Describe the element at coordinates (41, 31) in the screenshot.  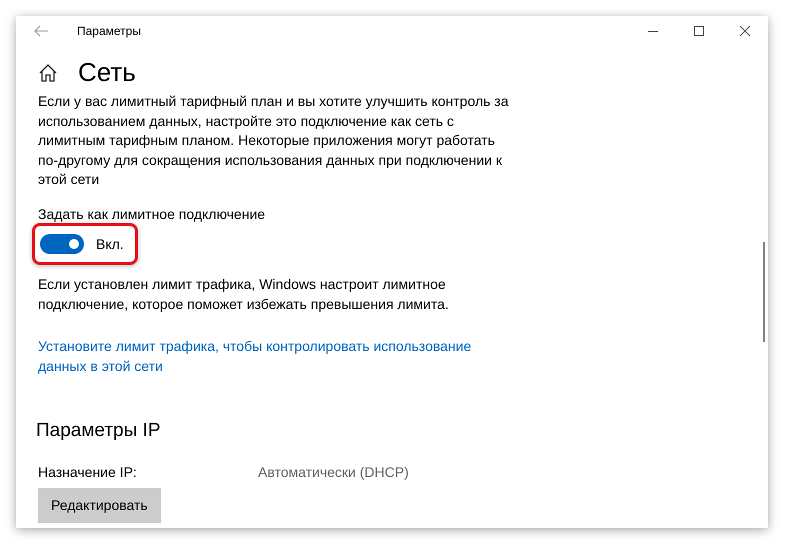
I see `back-icon` at that location.